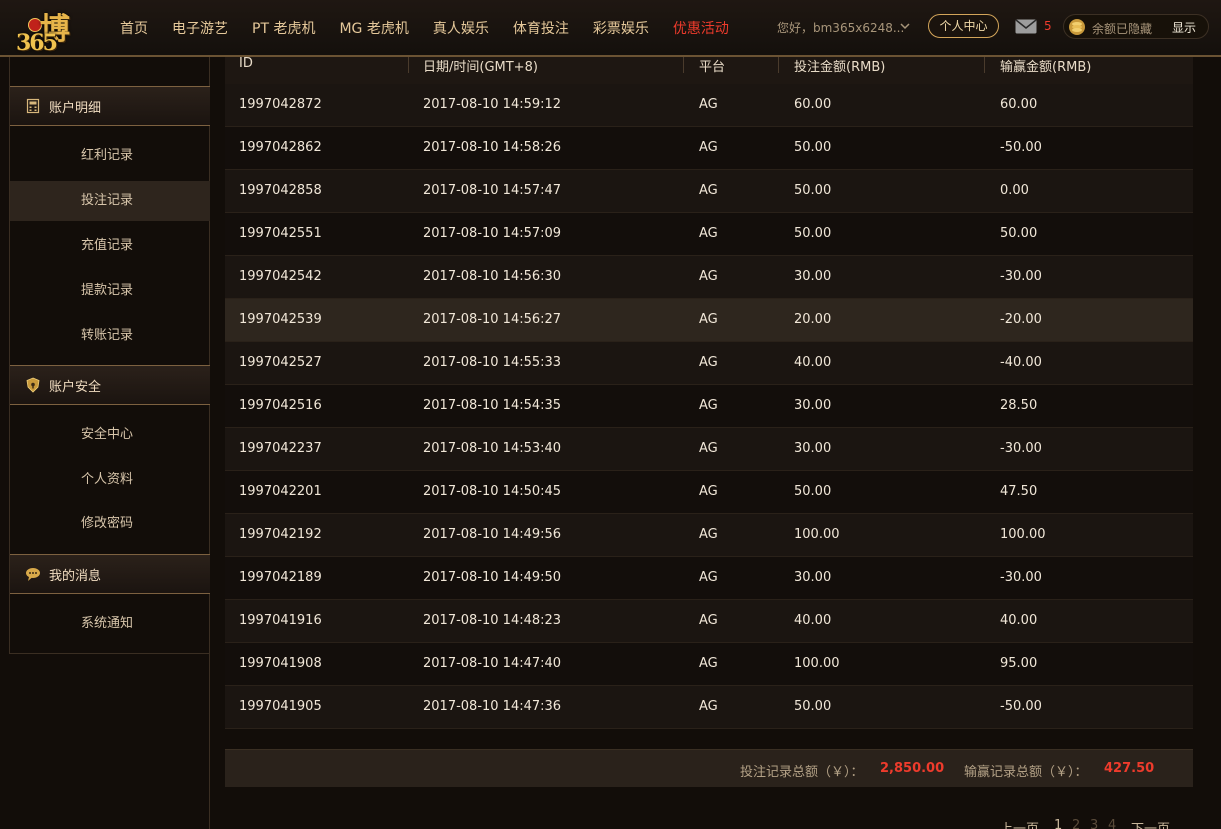 This screenshot has height=829, width=1221. I want to click on message-count-badge: 5, so click(1048, 26).